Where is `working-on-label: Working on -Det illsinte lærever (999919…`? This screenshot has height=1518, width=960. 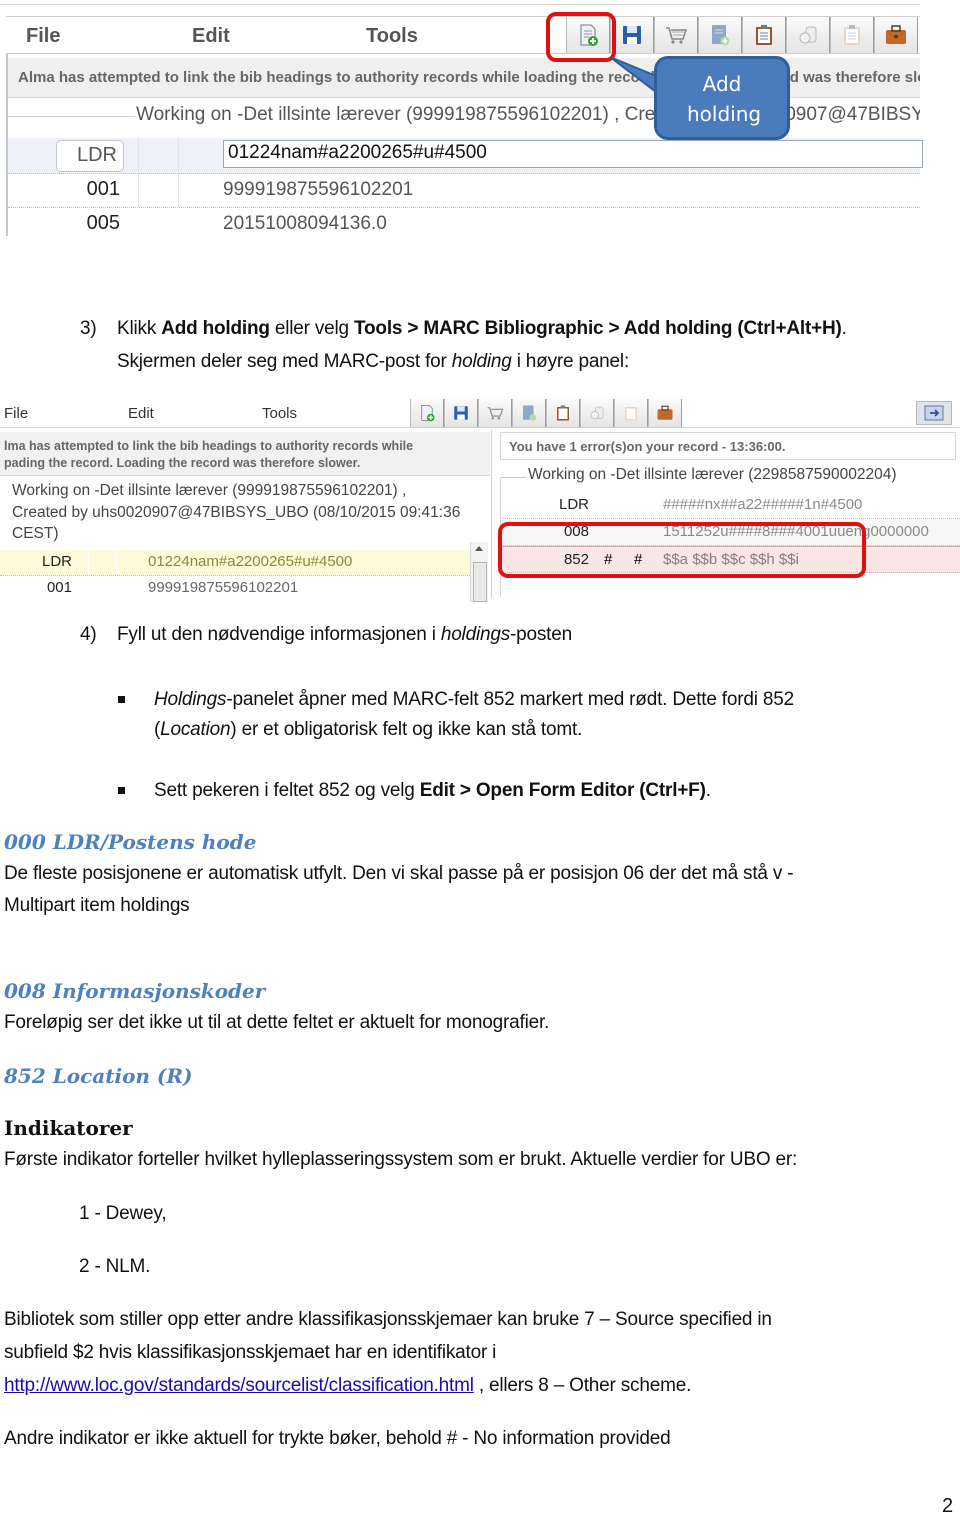
working-on-label: Working on -Det illsinte lærever (999919… is located at coordinates (236, 512).